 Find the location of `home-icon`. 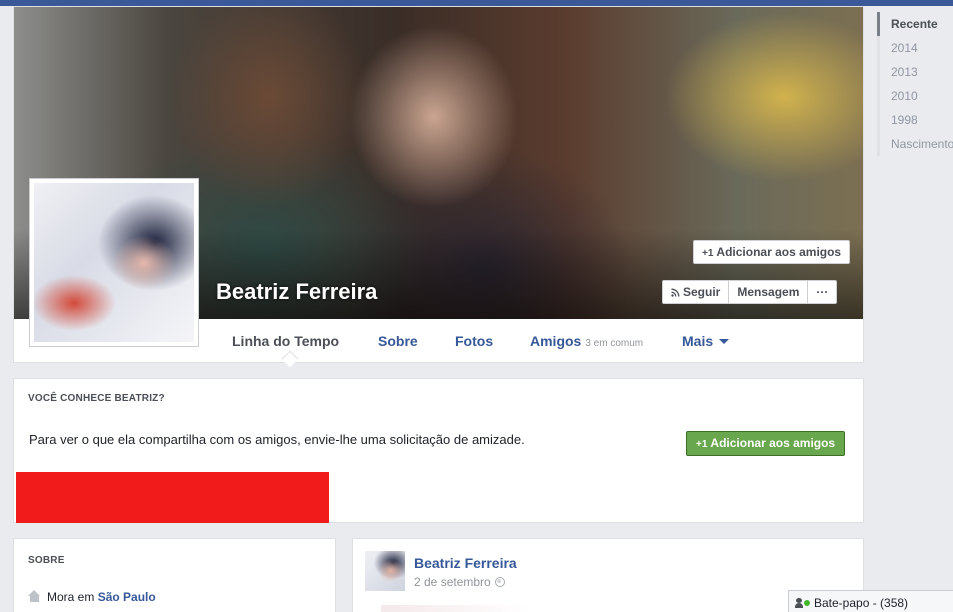

home-icon is located at coordinates (34, 596).